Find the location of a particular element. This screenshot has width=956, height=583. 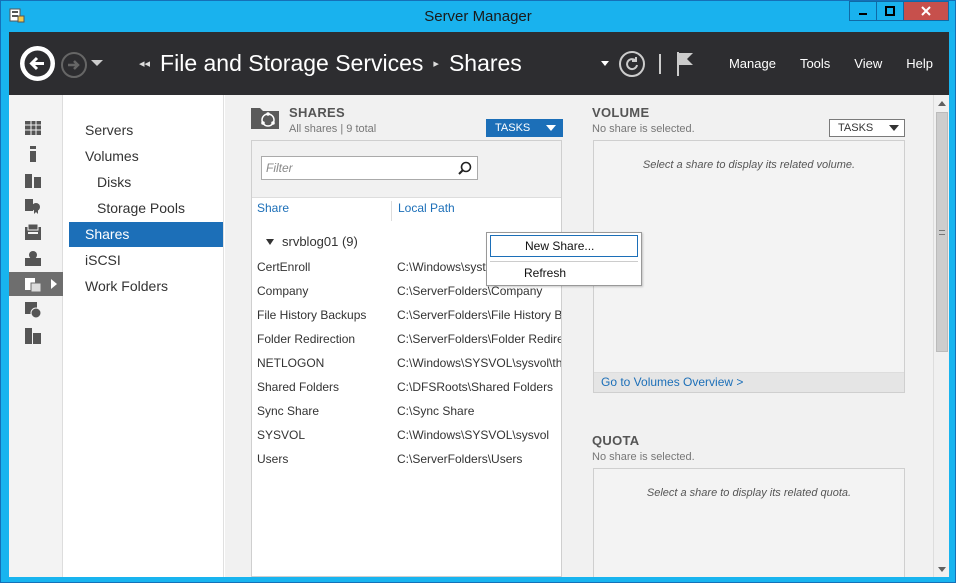

subnav-work-folders: Work Folders is located at coordinates (146, 286).